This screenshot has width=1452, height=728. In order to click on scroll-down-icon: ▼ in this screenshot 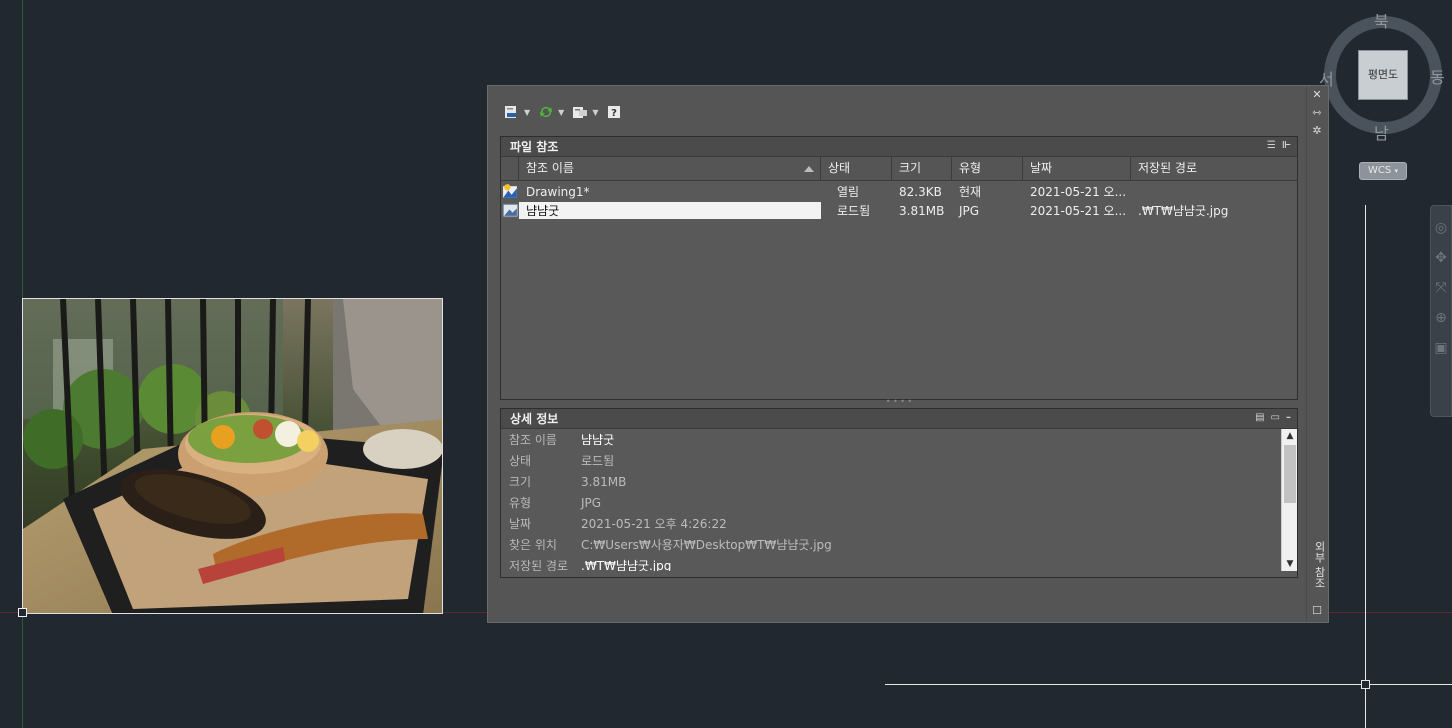, I will do `click(1289, 564)`.